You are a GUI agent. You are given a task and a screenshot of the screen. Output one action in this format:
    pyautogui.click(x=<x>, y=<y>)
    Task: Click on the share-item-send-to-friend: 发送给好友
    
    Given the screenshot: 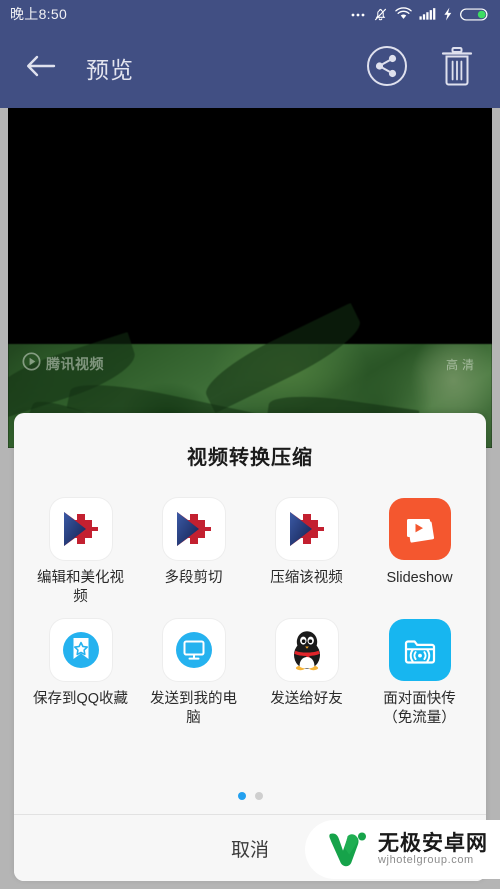 What is the action you would take?
    pyautogui.click(x=306, y=671)
    